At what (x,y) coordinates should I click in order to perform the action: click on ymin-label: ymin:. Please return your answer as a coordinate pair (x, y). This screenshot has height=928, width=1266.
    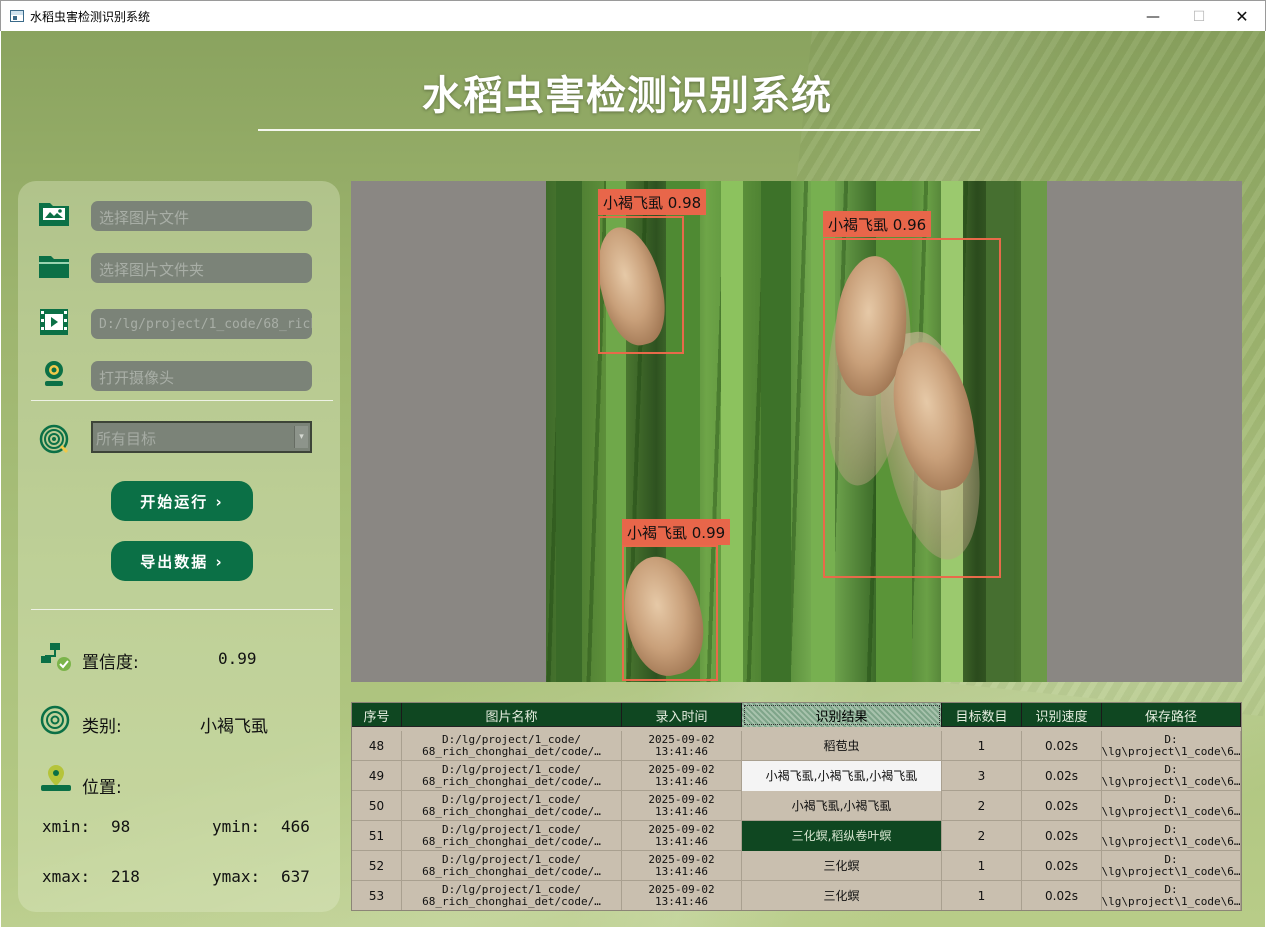
    Looking at the image, I should click on (236, 826).